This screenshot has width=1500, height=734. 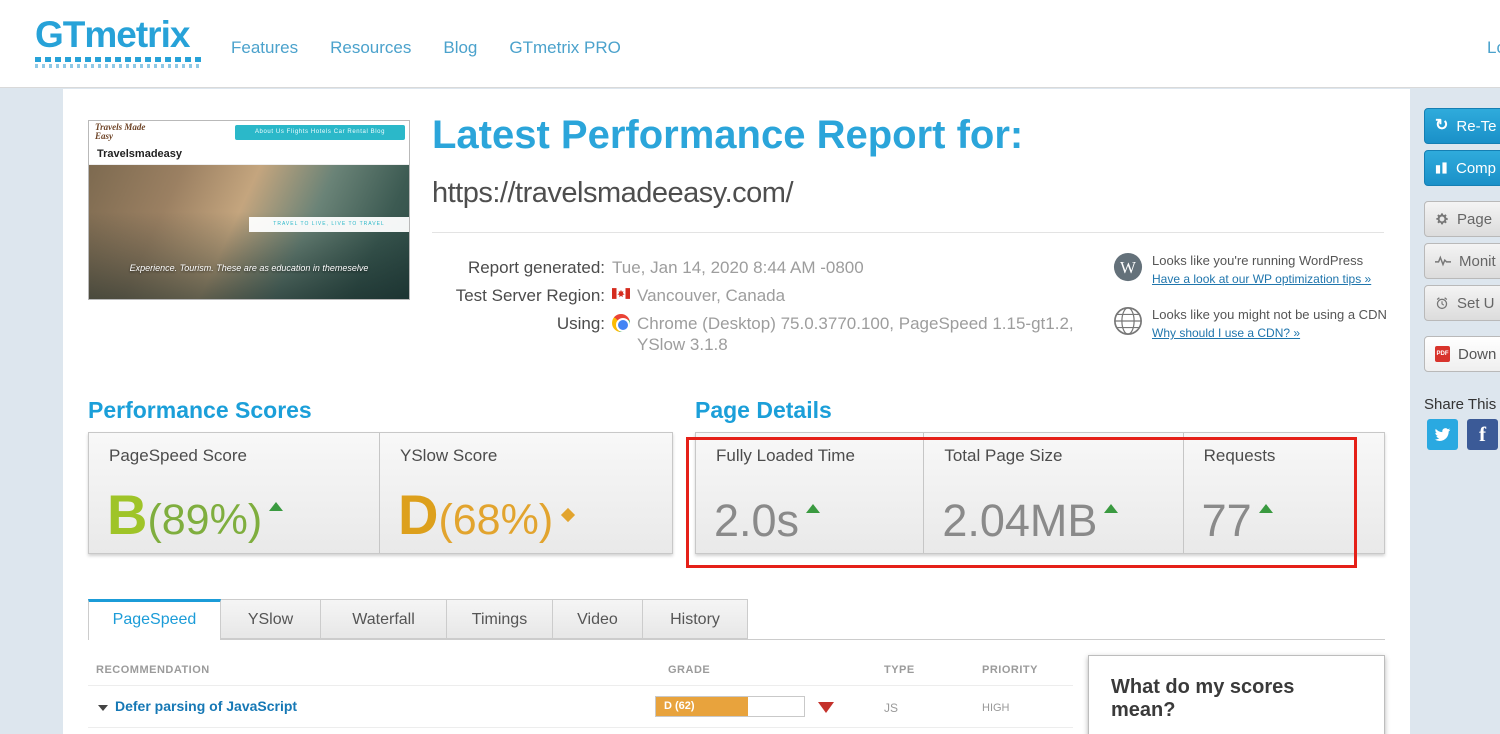 I want to click on report-url: https://travelsmadeeasy.com/, so click(x=613, y=193).